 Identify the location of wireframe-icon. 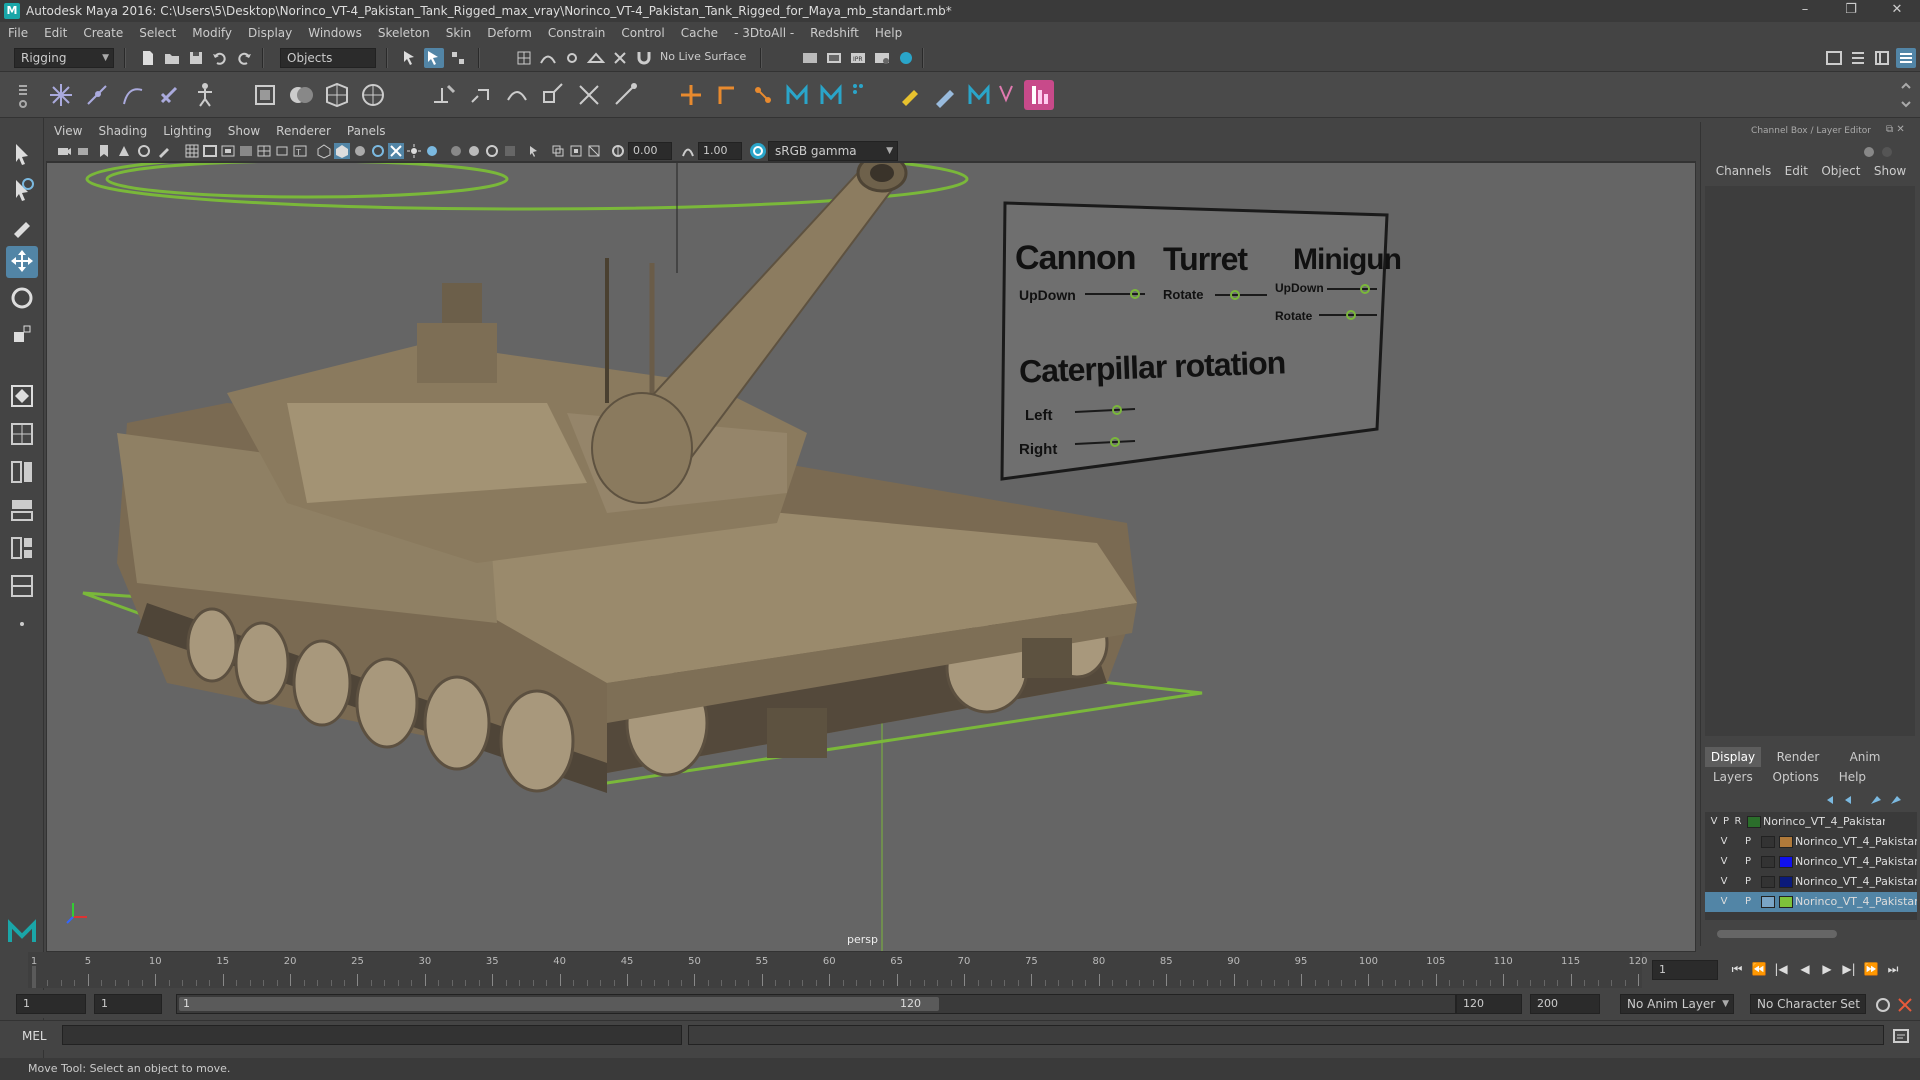
(324, 151).